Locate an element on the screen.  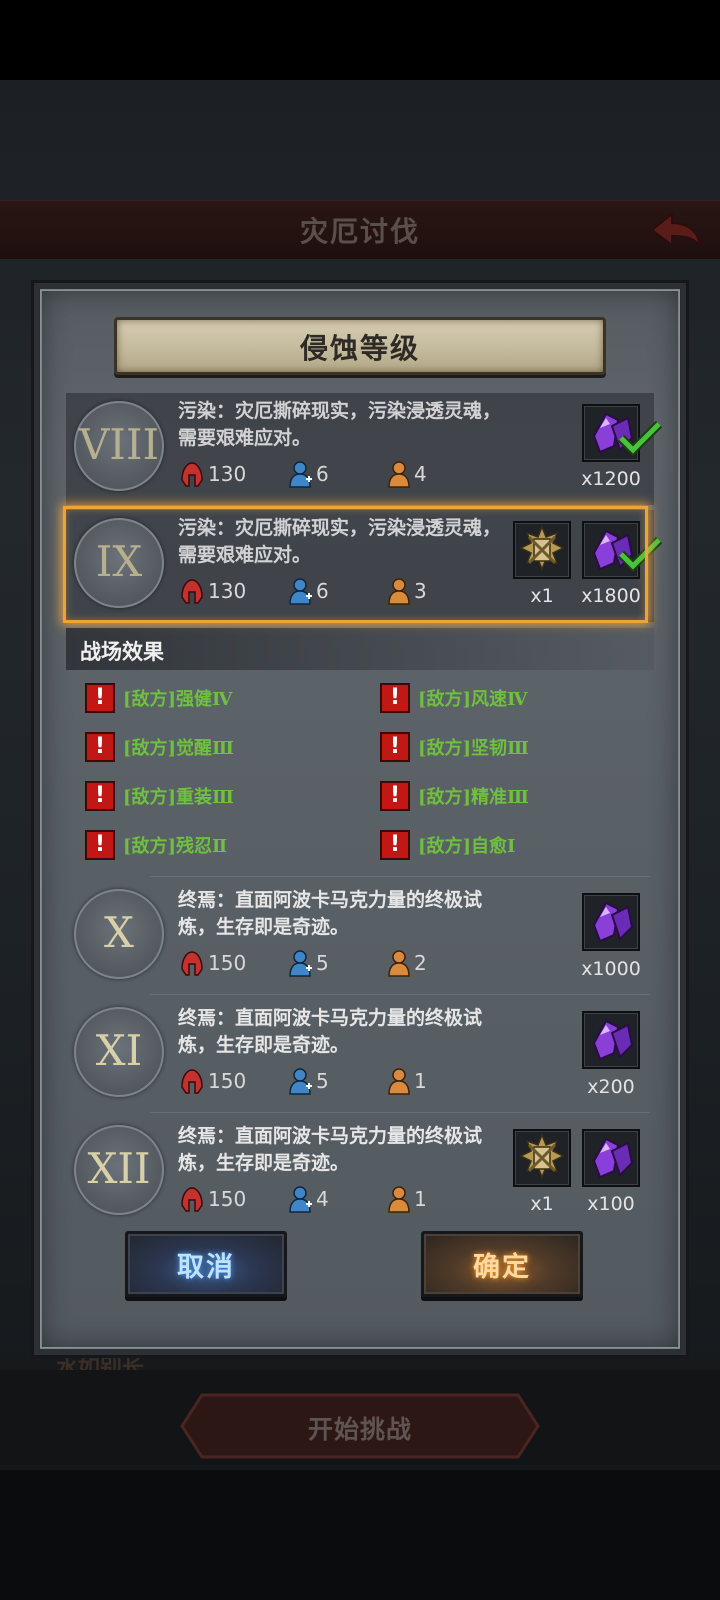
claimed-check-icon is located at coordinates (640, 438).